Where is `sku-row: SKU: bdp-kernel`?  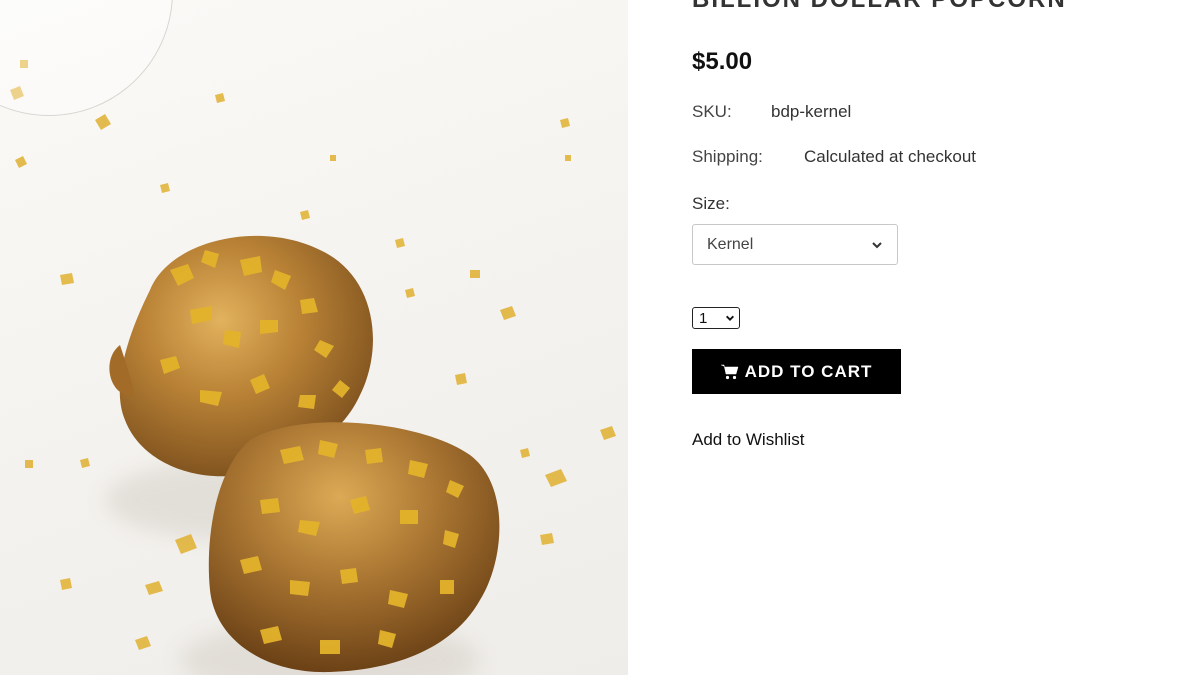 sku-row: SKU: bdp-kernel is located at coordinates (771, 112).